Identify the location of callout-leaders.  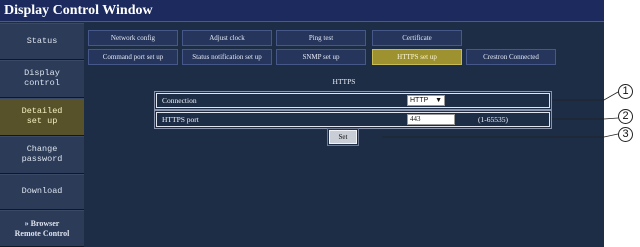
(500, 114).